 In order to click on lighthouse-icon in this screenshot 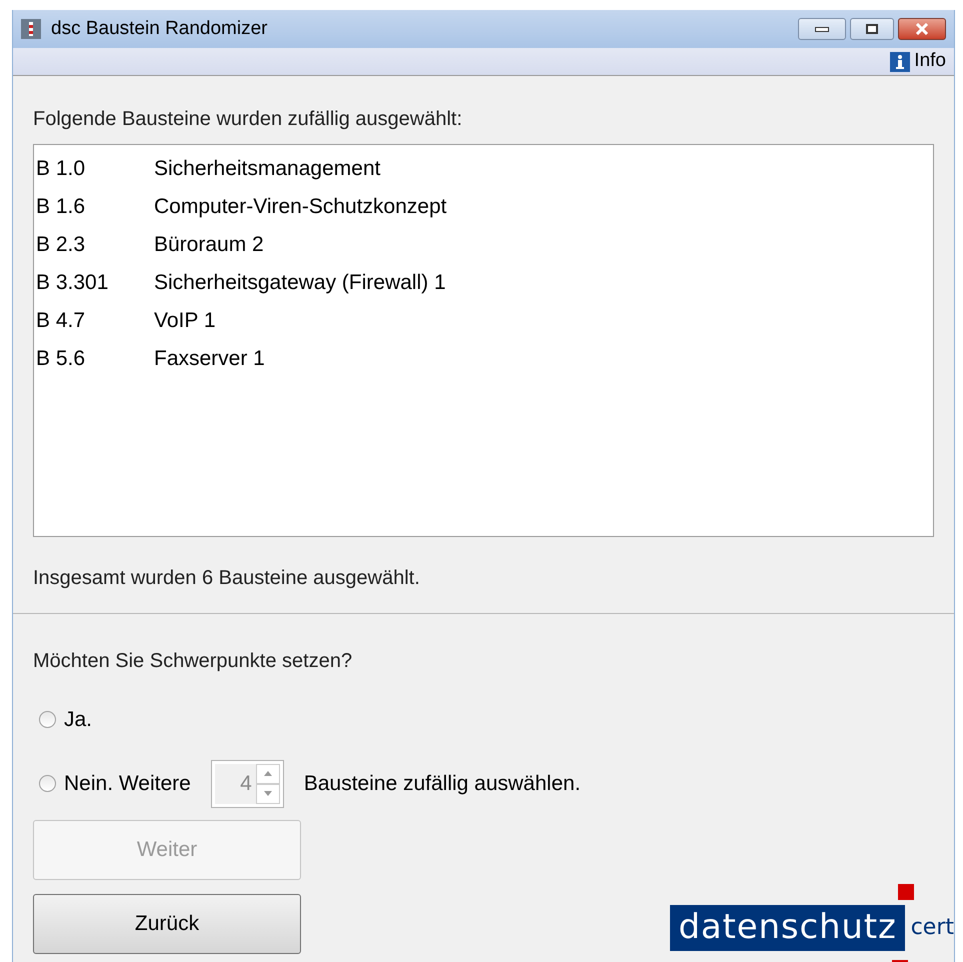, I will do `click(31, 29)`.